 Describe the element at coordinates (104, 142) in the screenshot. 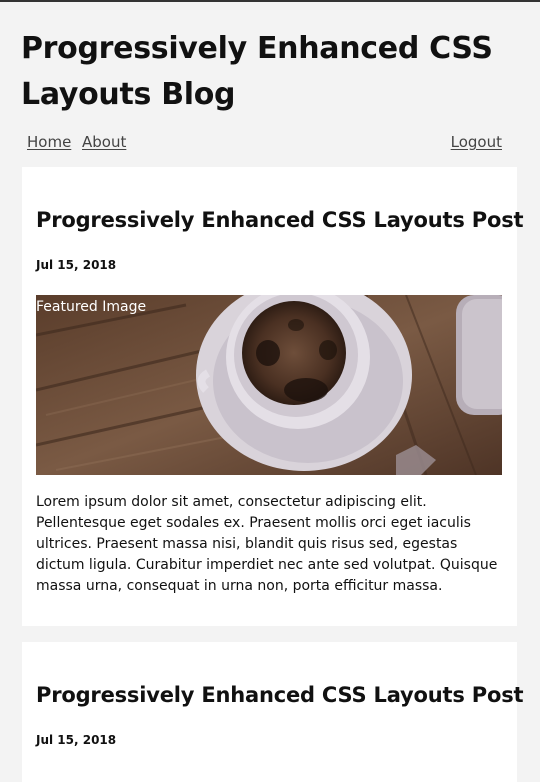

I see `nav-about-link: About` at that location.